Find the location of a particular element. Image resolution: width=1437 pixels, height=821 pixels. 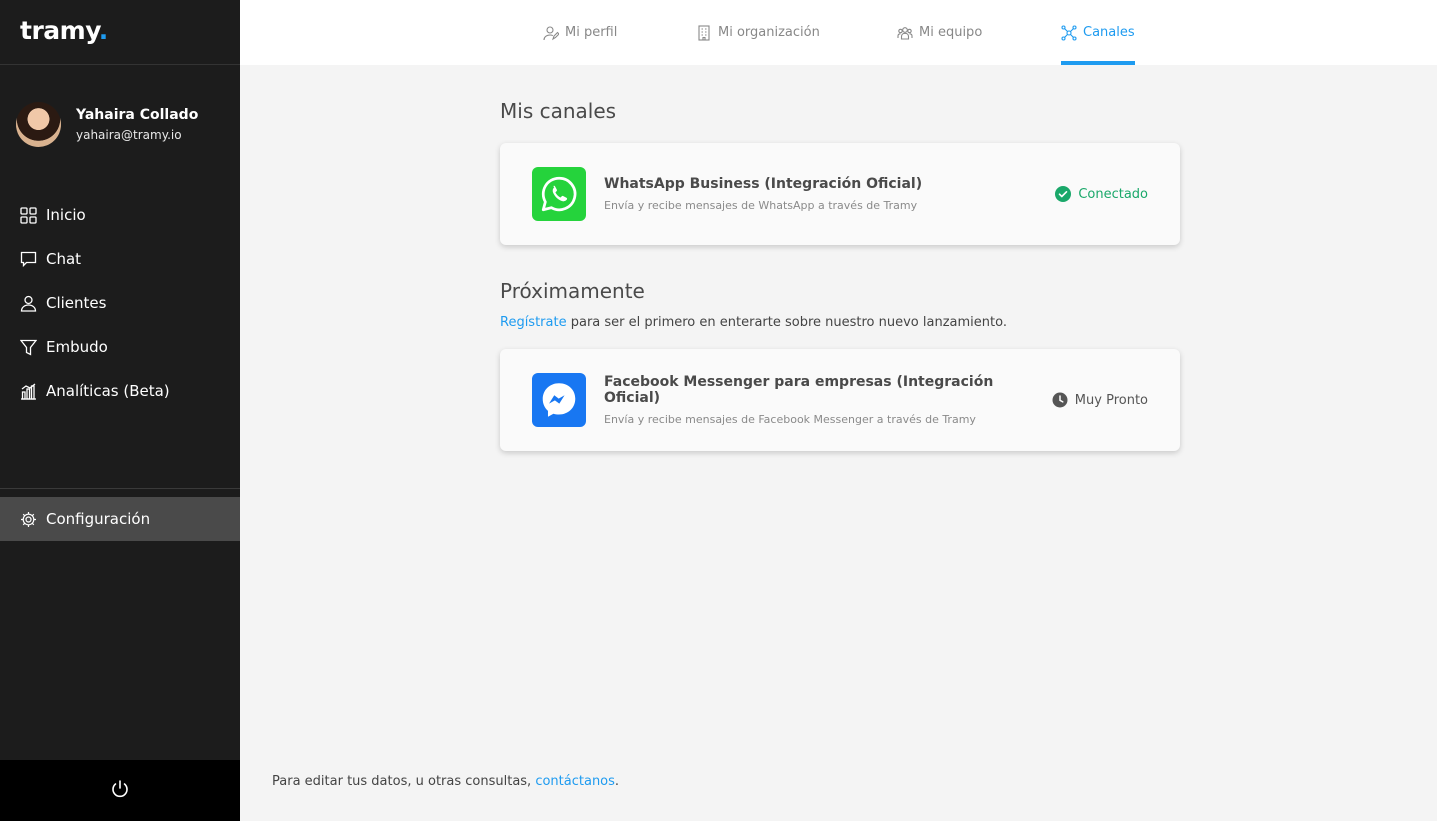

analytics-icon is located at coordinates (28, 391).